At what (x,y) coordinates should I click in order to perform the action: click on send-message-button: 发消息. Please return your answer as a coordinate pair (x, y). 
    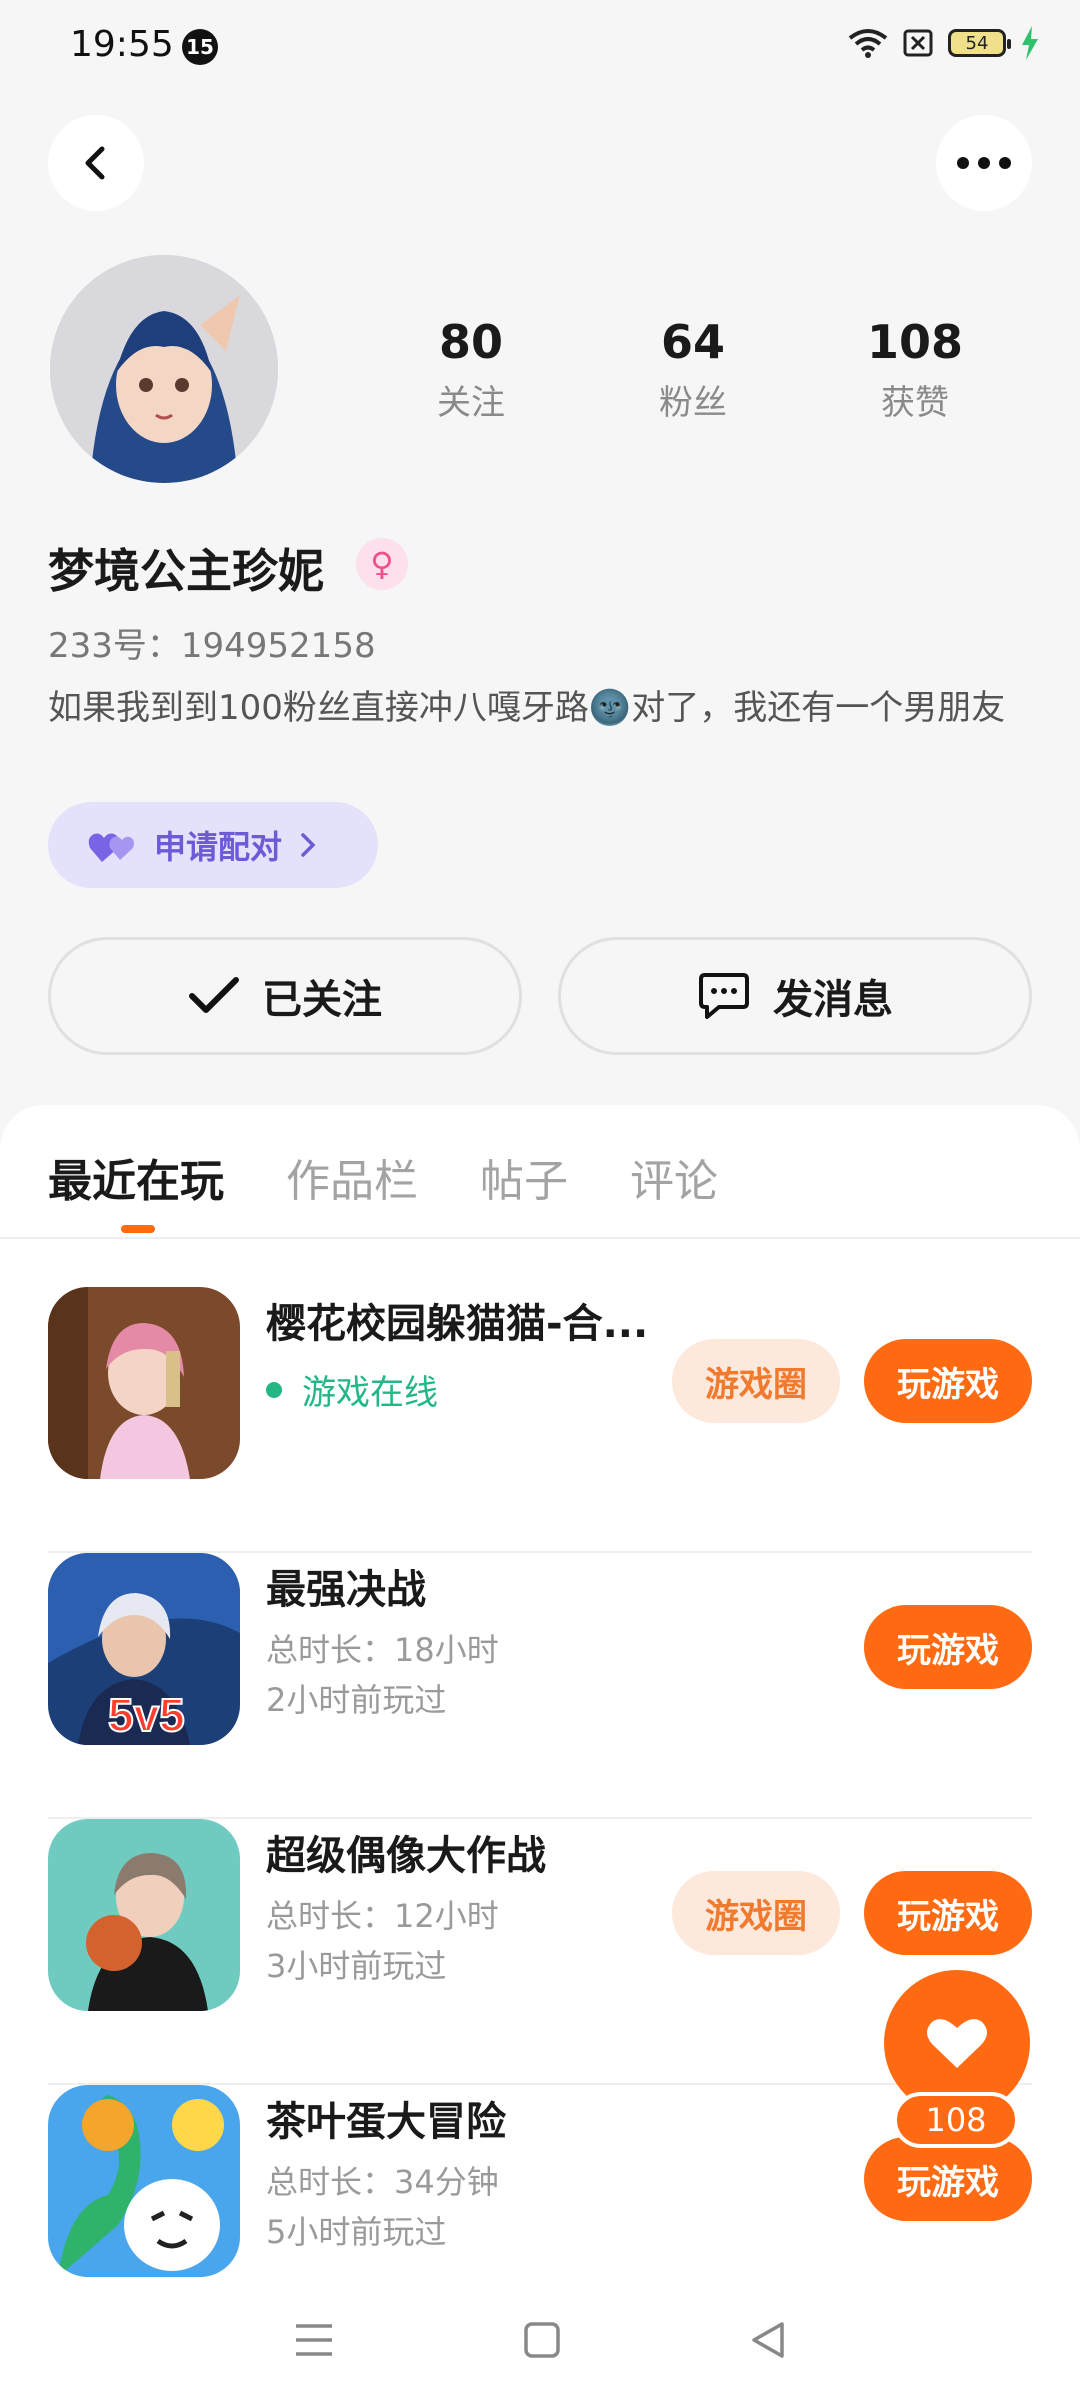
    Looking at the image, I should click on (795, 996).